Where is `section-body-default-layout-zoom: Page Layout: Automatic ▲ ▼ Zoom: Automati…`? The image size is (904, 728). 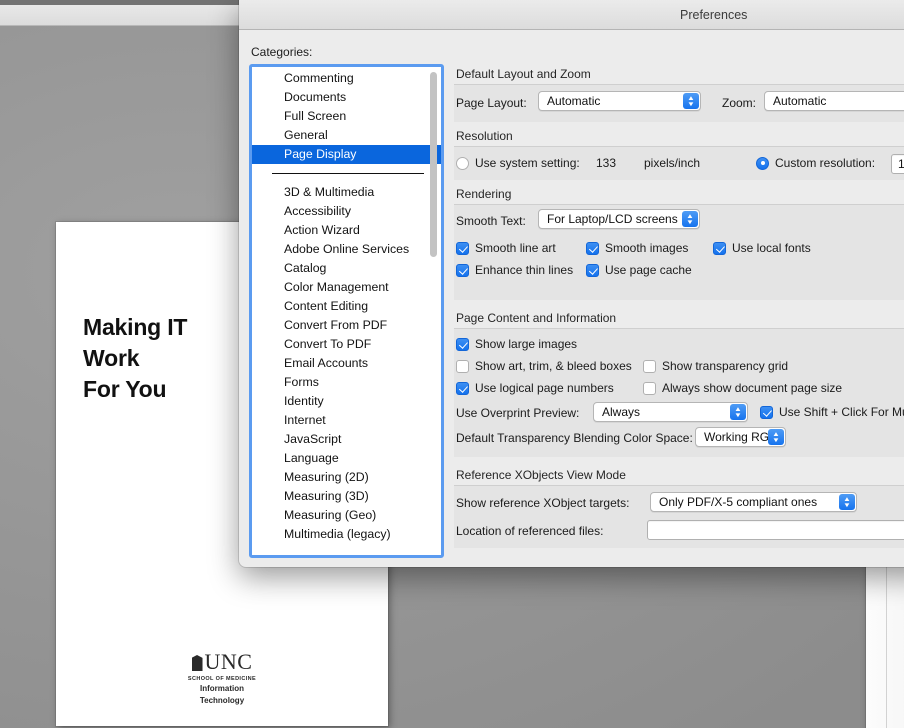
section-body-default-layout-zoom: Page Layout: Automatic ▲ ▼ Zoom: Automati… is located at coordinates (679, 103).